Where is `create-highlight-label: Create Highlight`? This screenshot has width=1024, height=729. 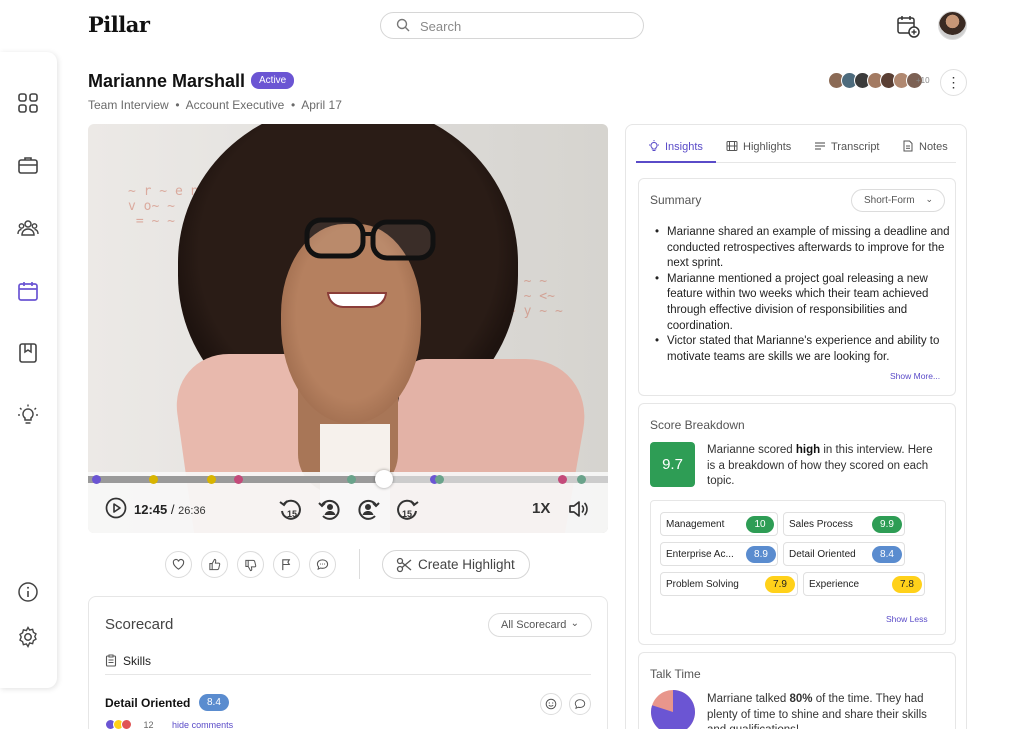
create-highlight-label: Create Highlight is located at coordinates (466, 564).